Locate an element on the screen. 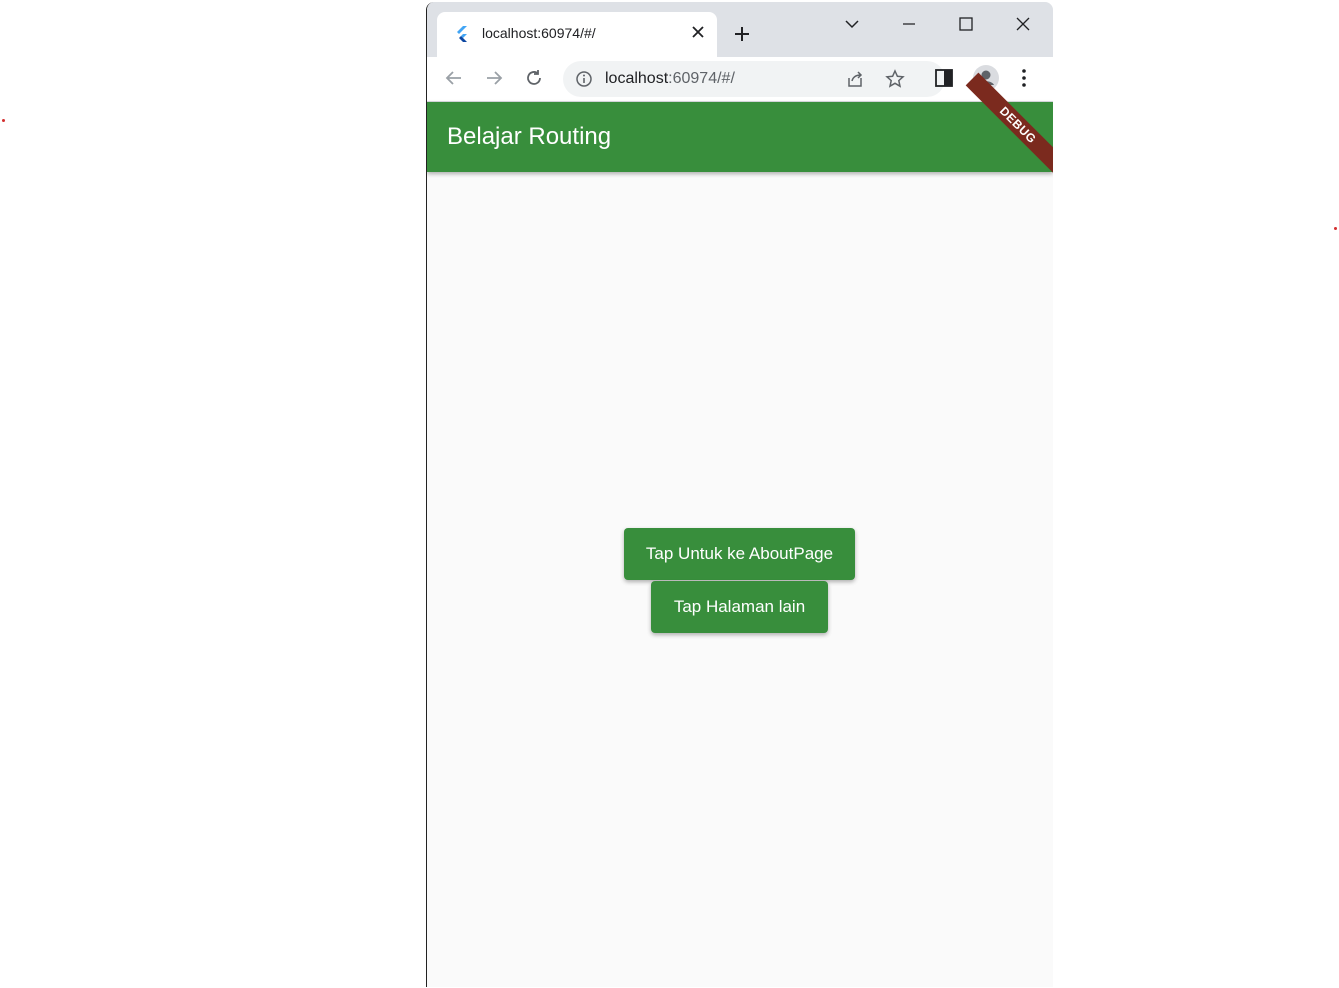  info-icon is located at coordinates (584, 79).